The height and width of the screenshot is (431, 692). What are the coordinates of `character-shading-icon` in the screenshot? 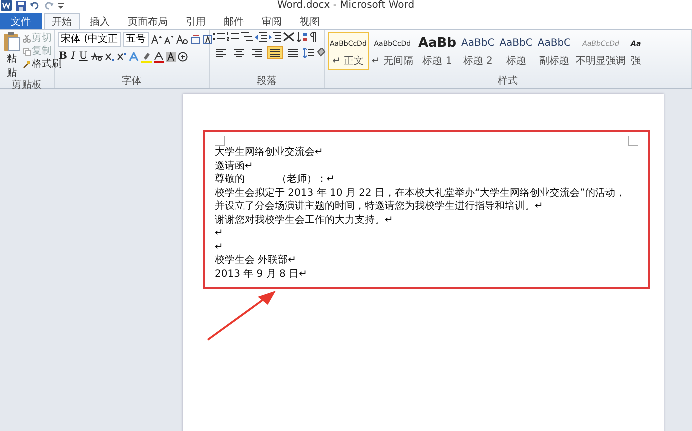 It's located at (171, 57).